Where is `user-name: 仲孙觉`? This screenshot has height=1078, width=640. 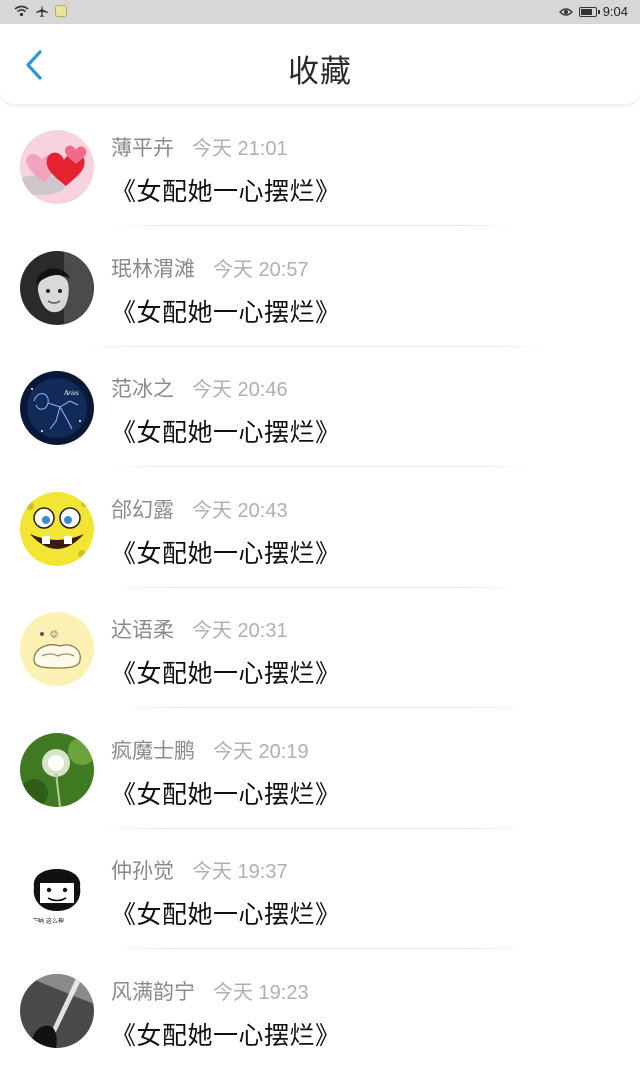
user-name: 仲孙觉 is located at coordinates (142, 870).